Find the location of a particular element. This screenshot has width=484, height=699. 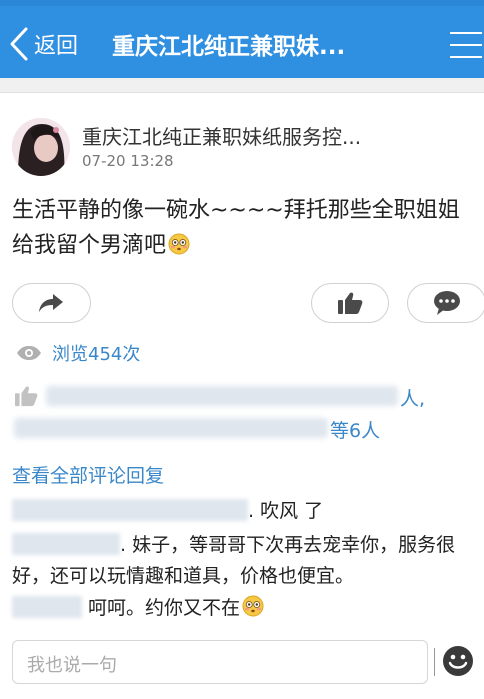

emoji-button is located at coordinates (458, 661).